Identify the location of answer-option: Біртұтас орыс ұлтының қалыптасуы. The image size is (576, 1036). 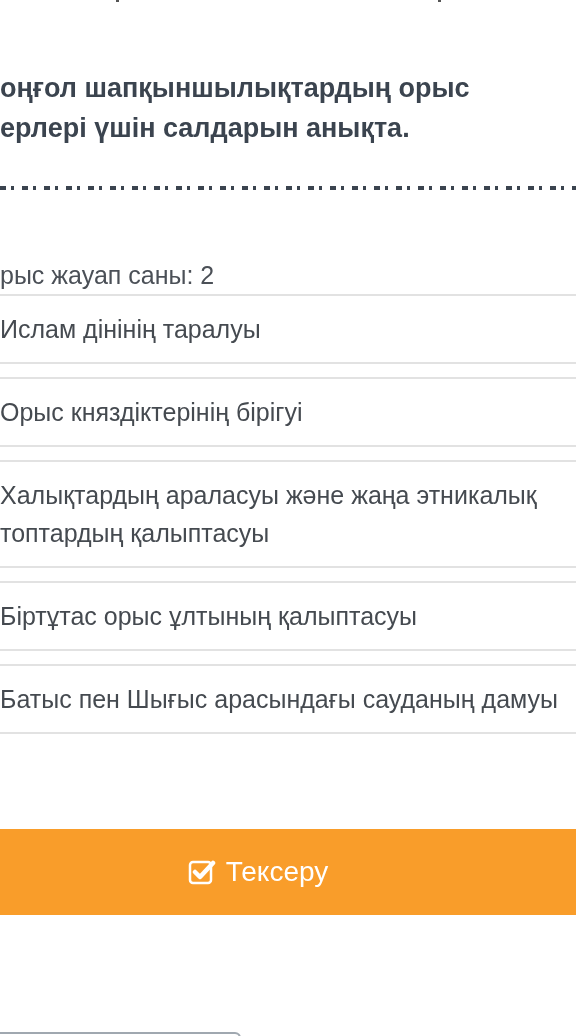
(288, 616).